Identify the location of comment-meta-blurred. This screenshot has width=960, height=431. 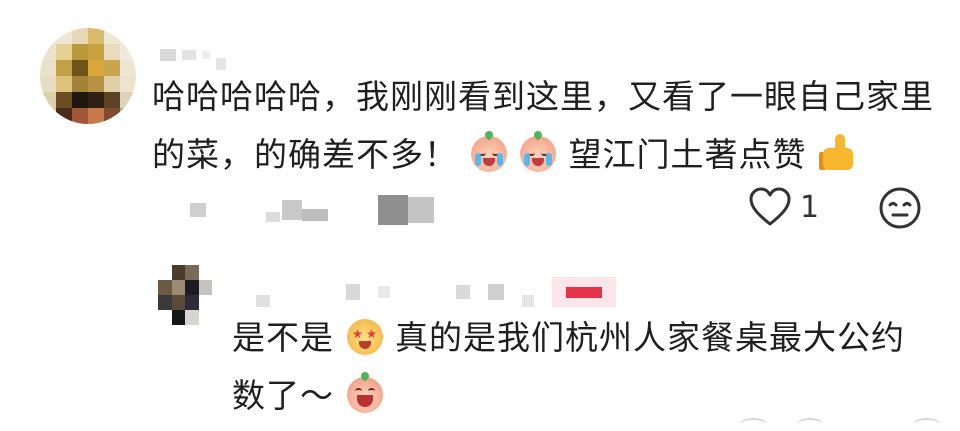
(312, 210).